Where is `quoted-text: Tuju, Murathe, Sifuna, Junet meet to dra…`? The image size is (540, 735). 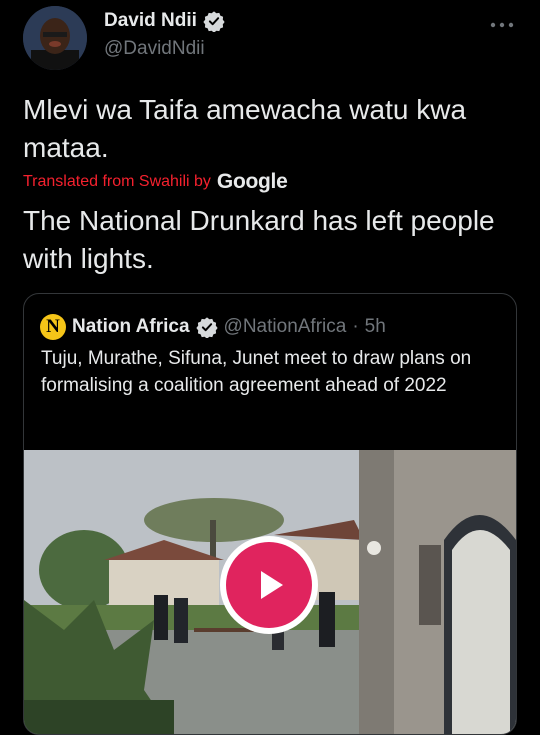
quoted-text: Tuju, Murathe, Sifuna, Junet meet to dra… is located at coordinates (256, 372).